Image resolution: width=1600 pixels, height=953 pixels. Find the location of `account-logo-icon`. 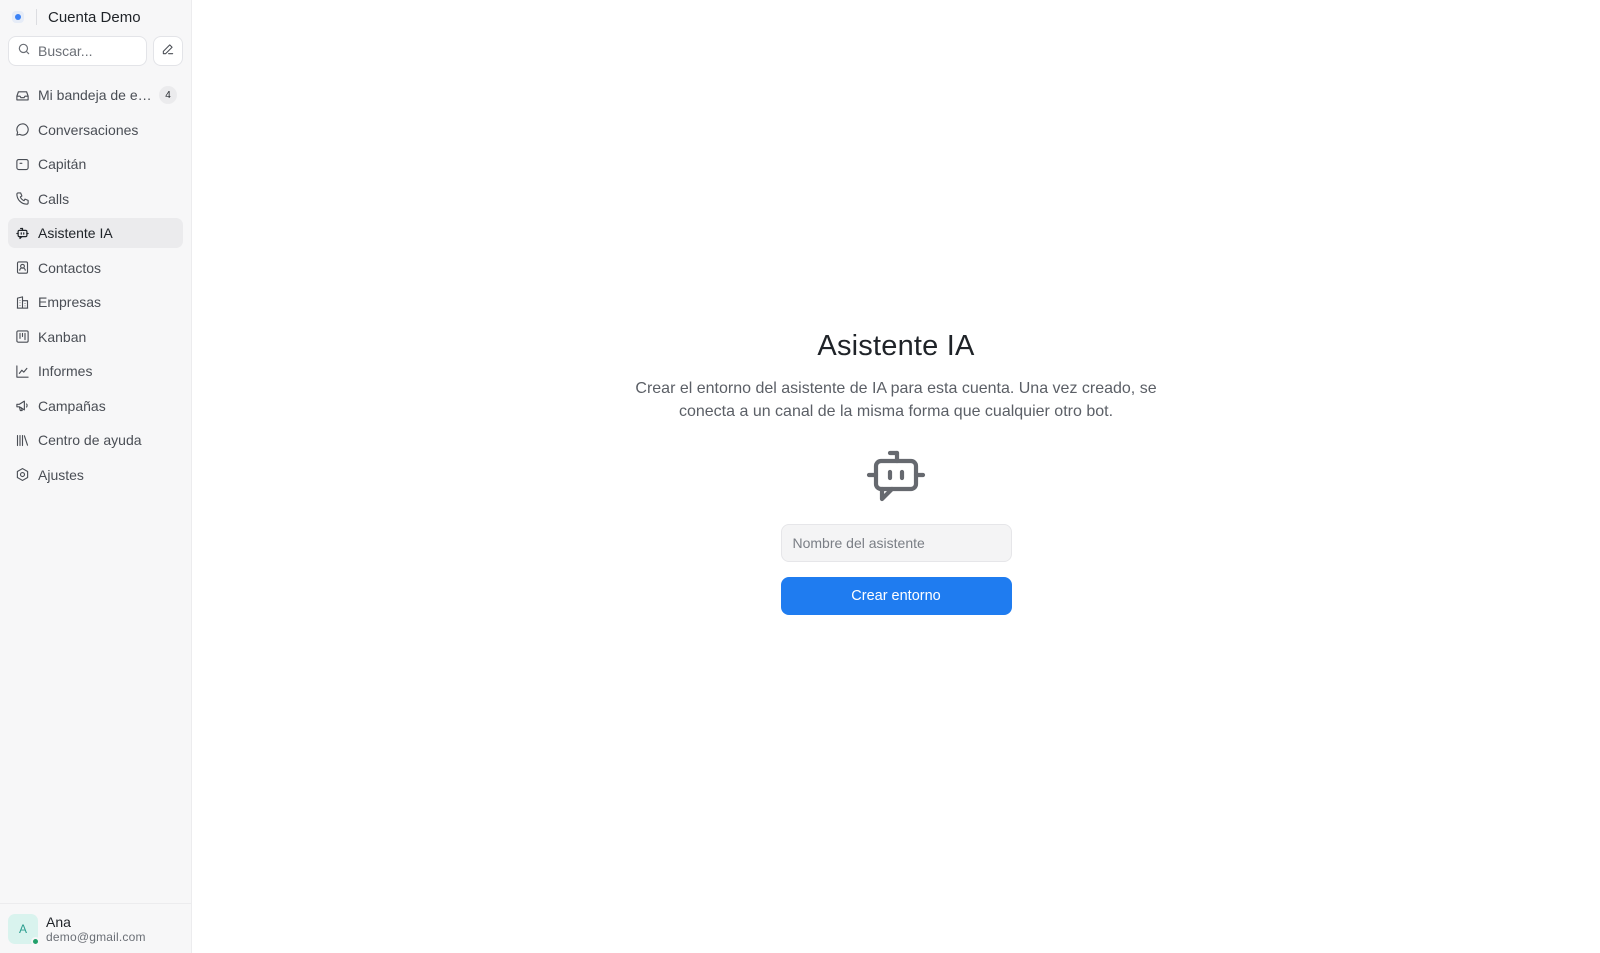

account-logo-icon is located at coordinates (18, 17).